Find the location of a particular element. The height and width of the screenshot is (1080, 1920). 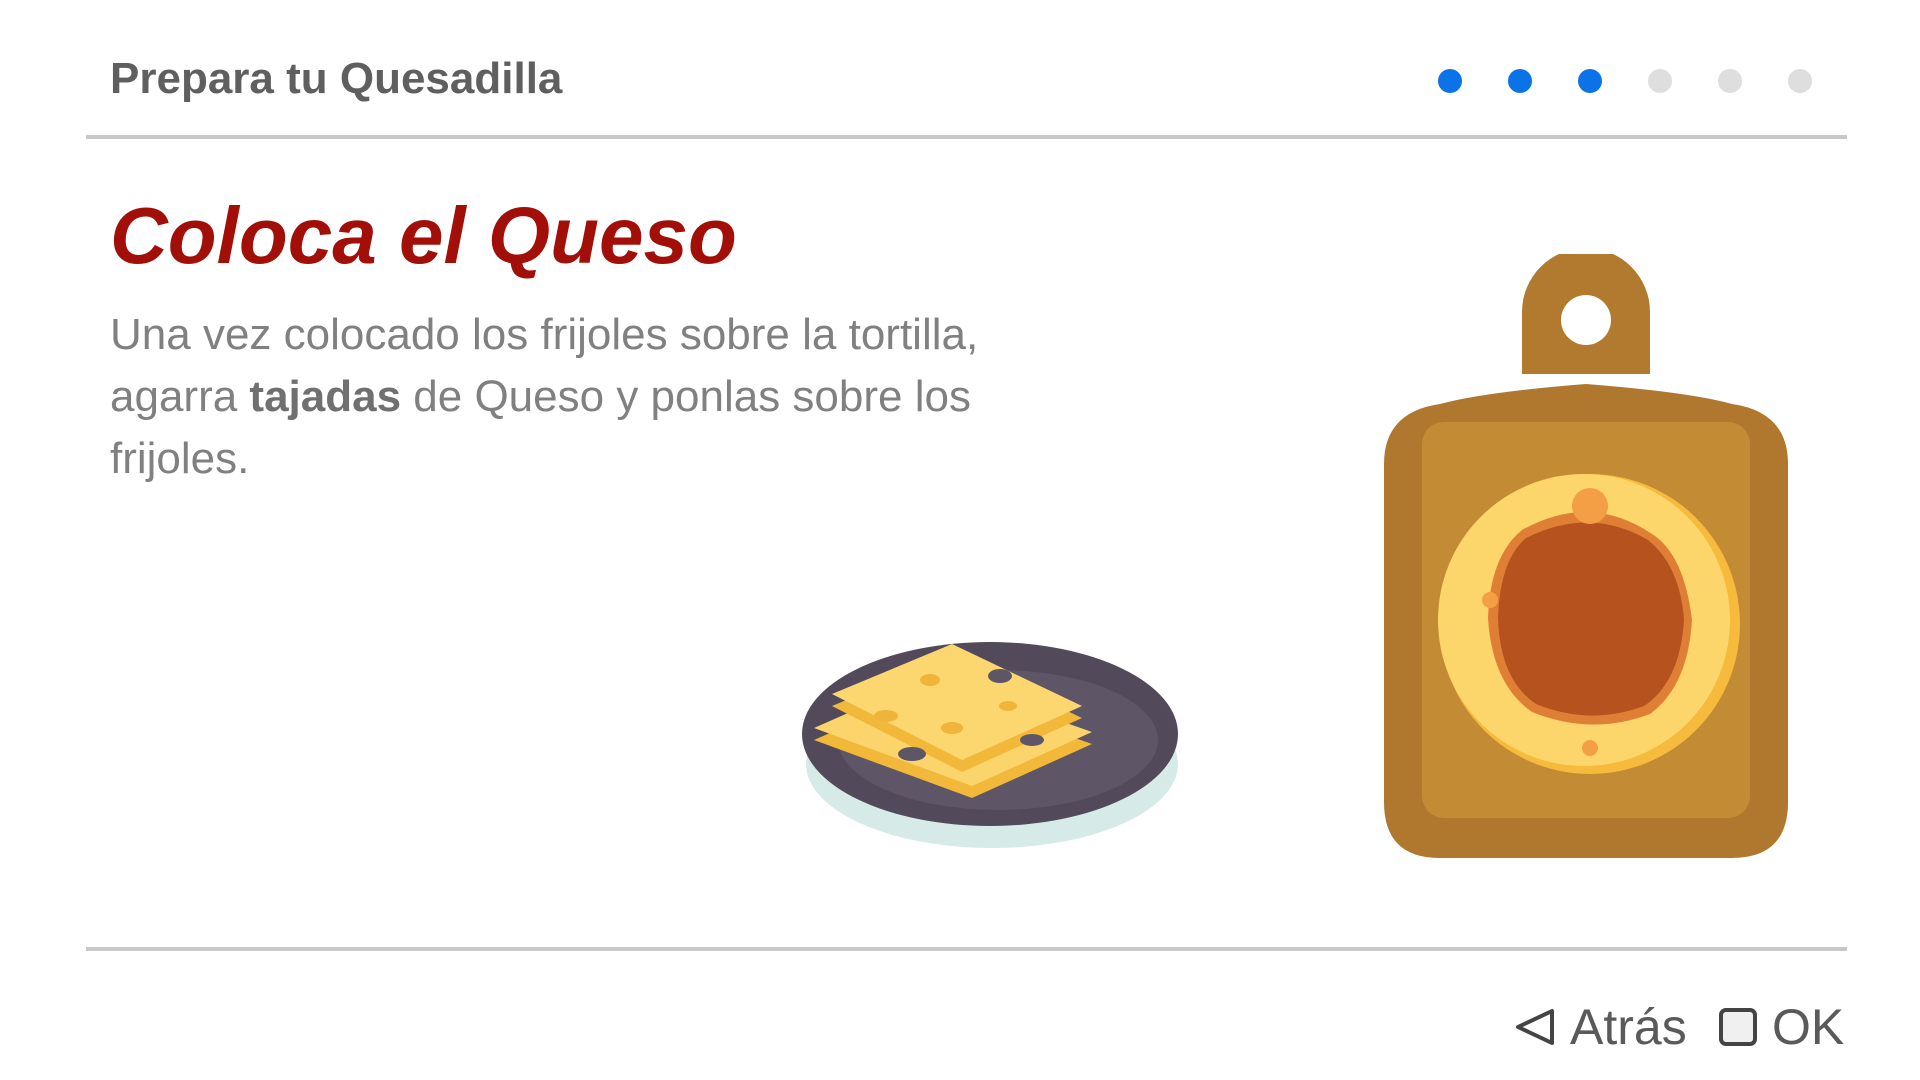

back-button: Atrás is located at coordinates (1600, 1027).